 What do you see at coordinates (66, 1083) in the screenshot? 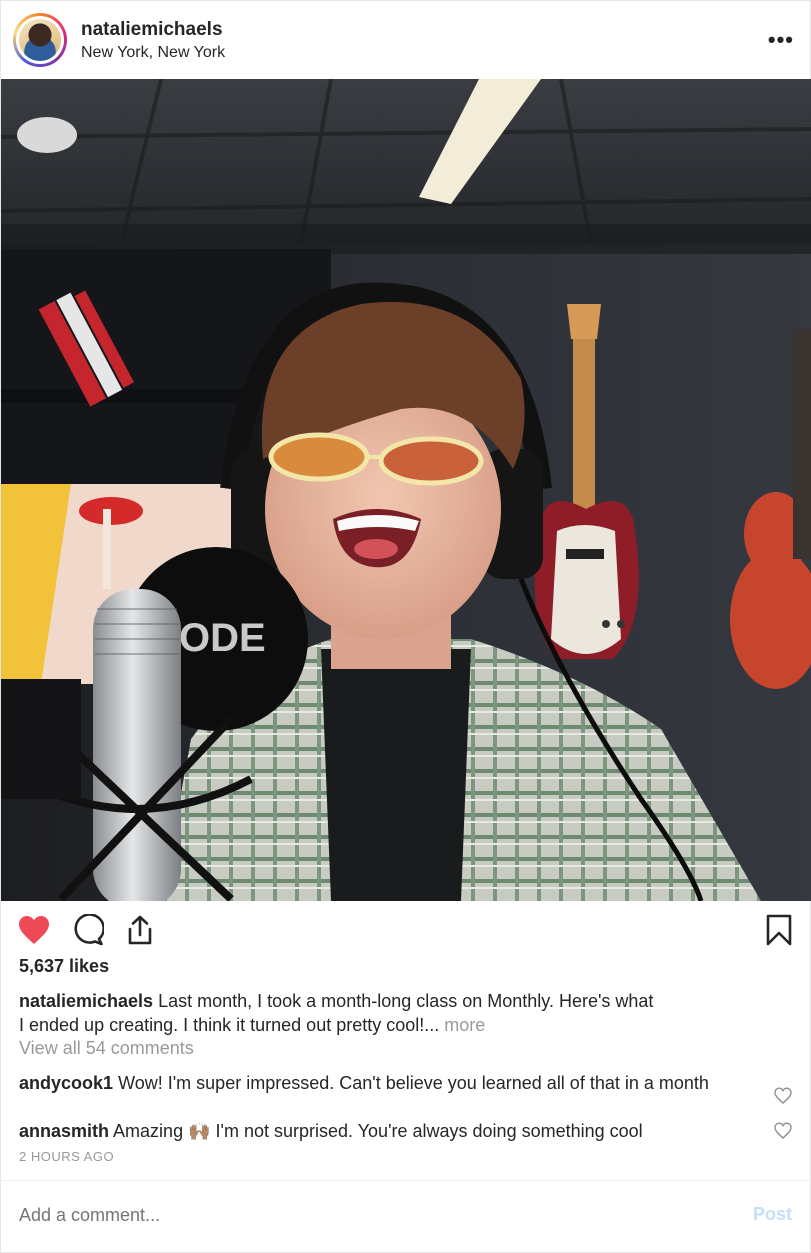
I see `comment-username: andycook1` at bounding box center [66, 1083].